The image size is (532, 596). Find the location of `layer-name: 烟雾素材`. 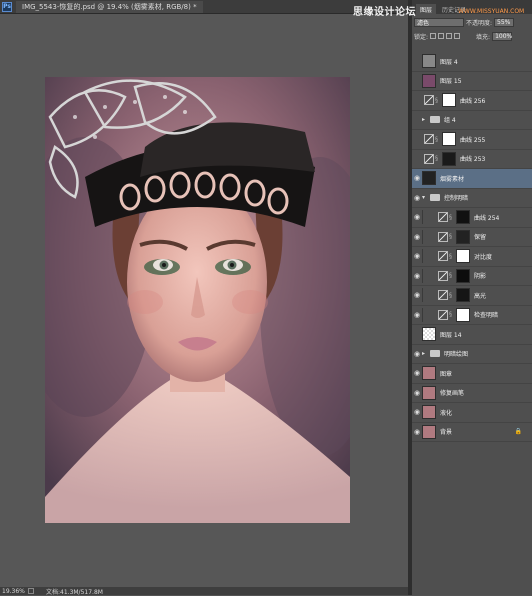

layer-name: 烟雾素材 is located at coordinates (452, 178).